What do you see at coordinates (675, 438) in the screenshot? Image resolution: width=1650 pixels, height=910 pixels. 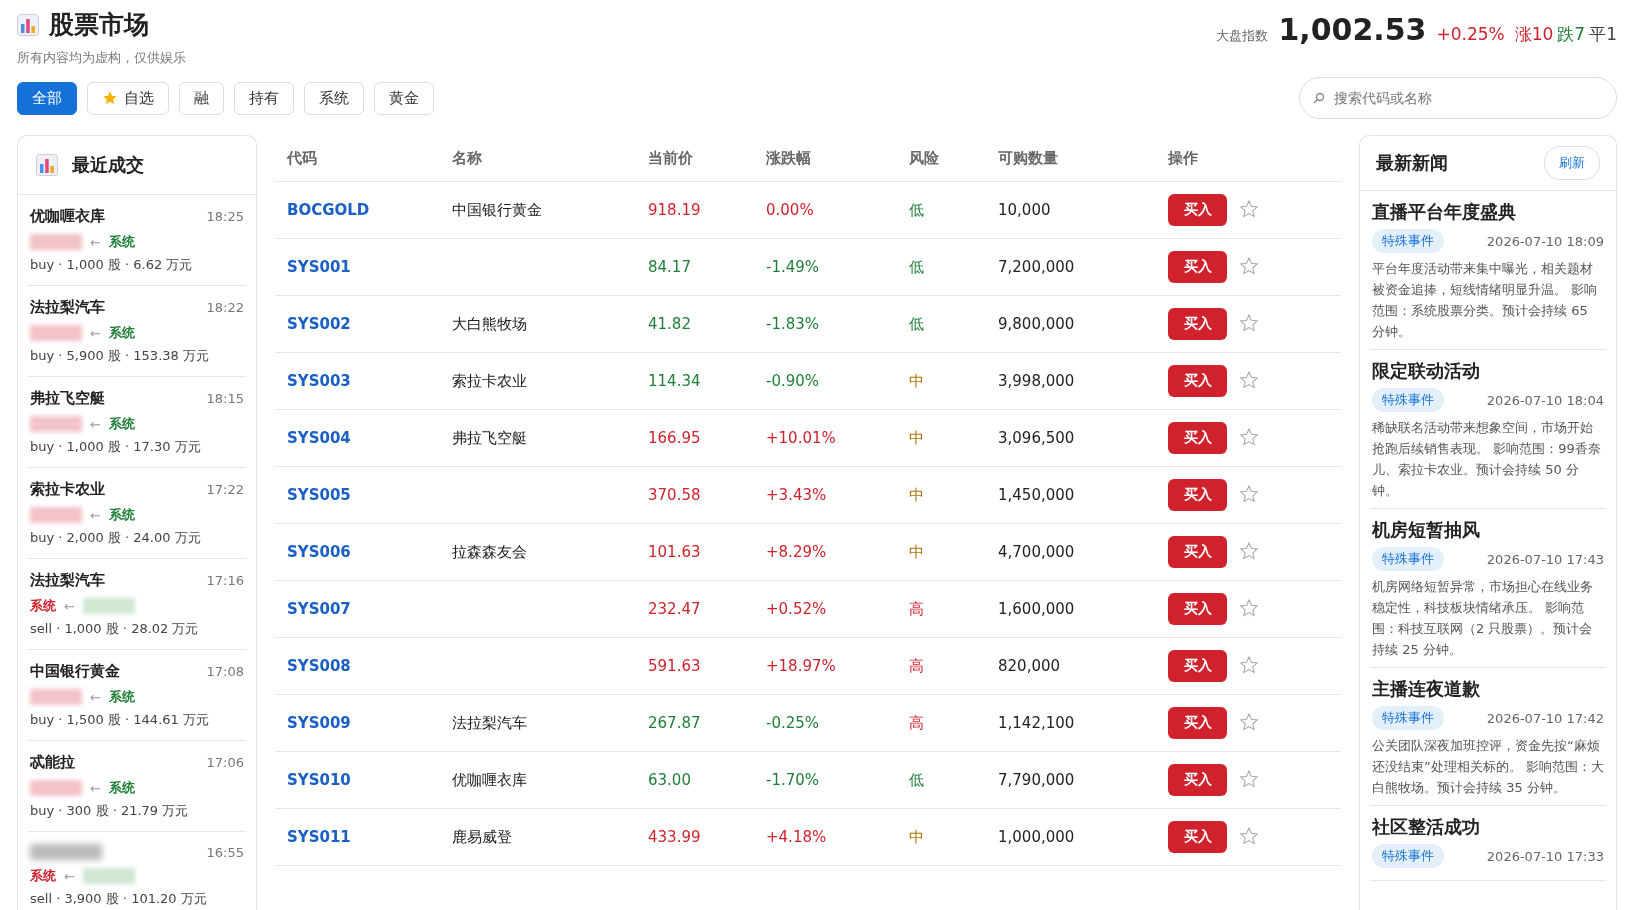 I see `table-cell-text: 166.95` at bounding box center [675, 438].